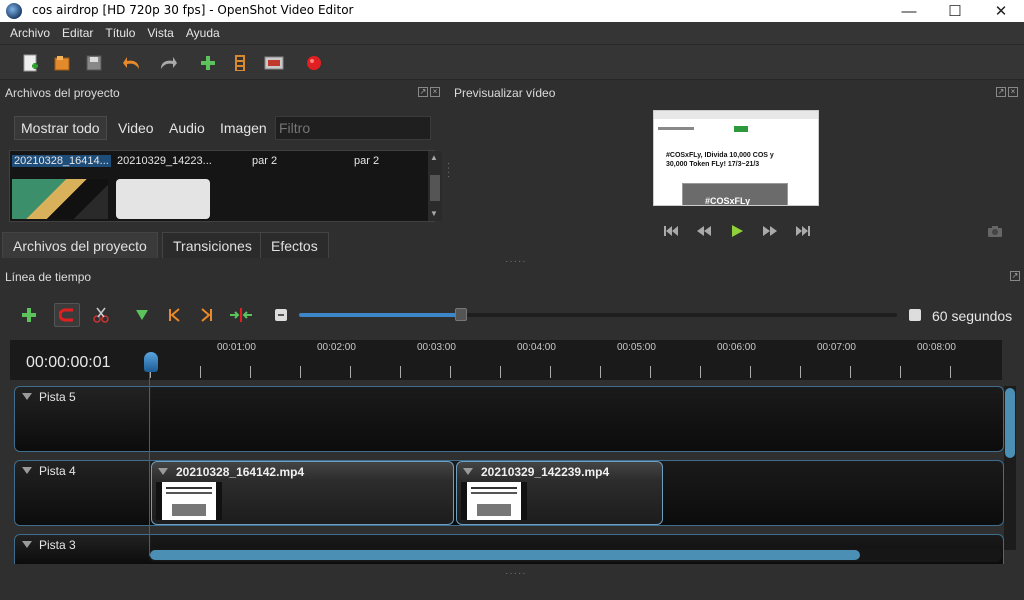  I want to click on export-video-icon, so click(314, 63).